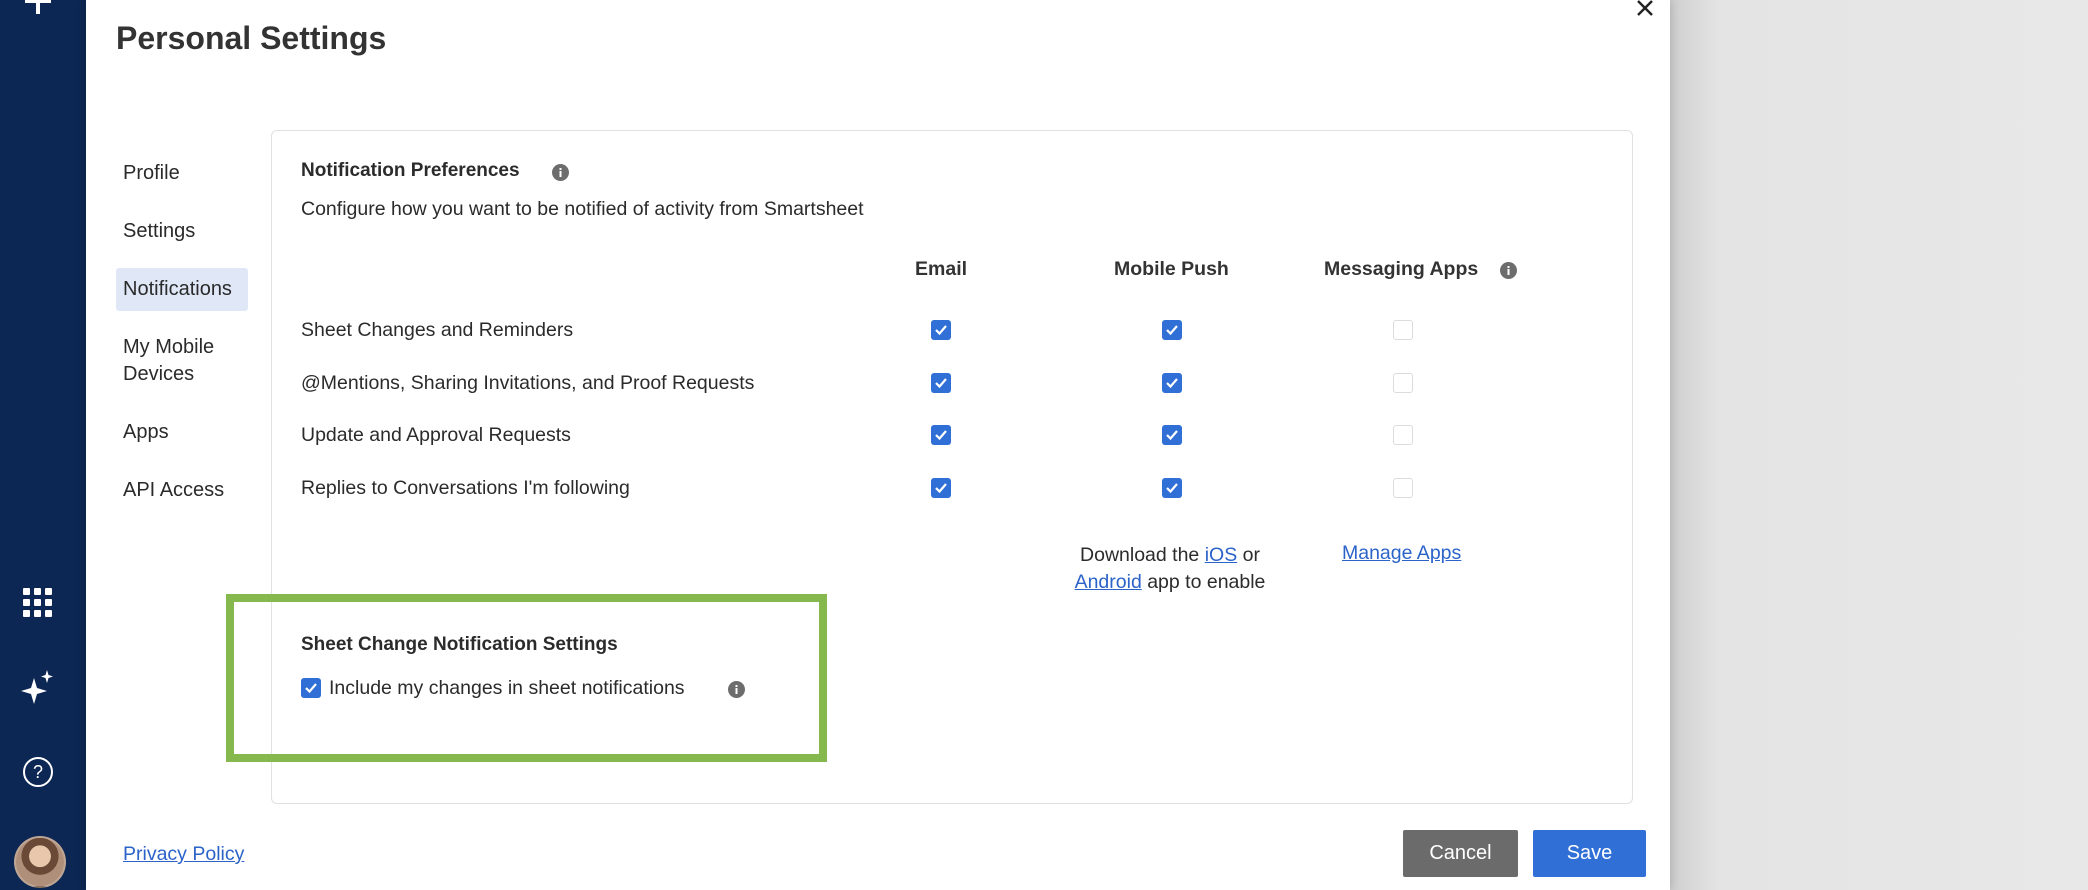 The height and width of the screenshot is (890, 2088). Describe the element at coordinates (1460, 853) in the screenshot. I see `cancel-button: Cancel` at that location.